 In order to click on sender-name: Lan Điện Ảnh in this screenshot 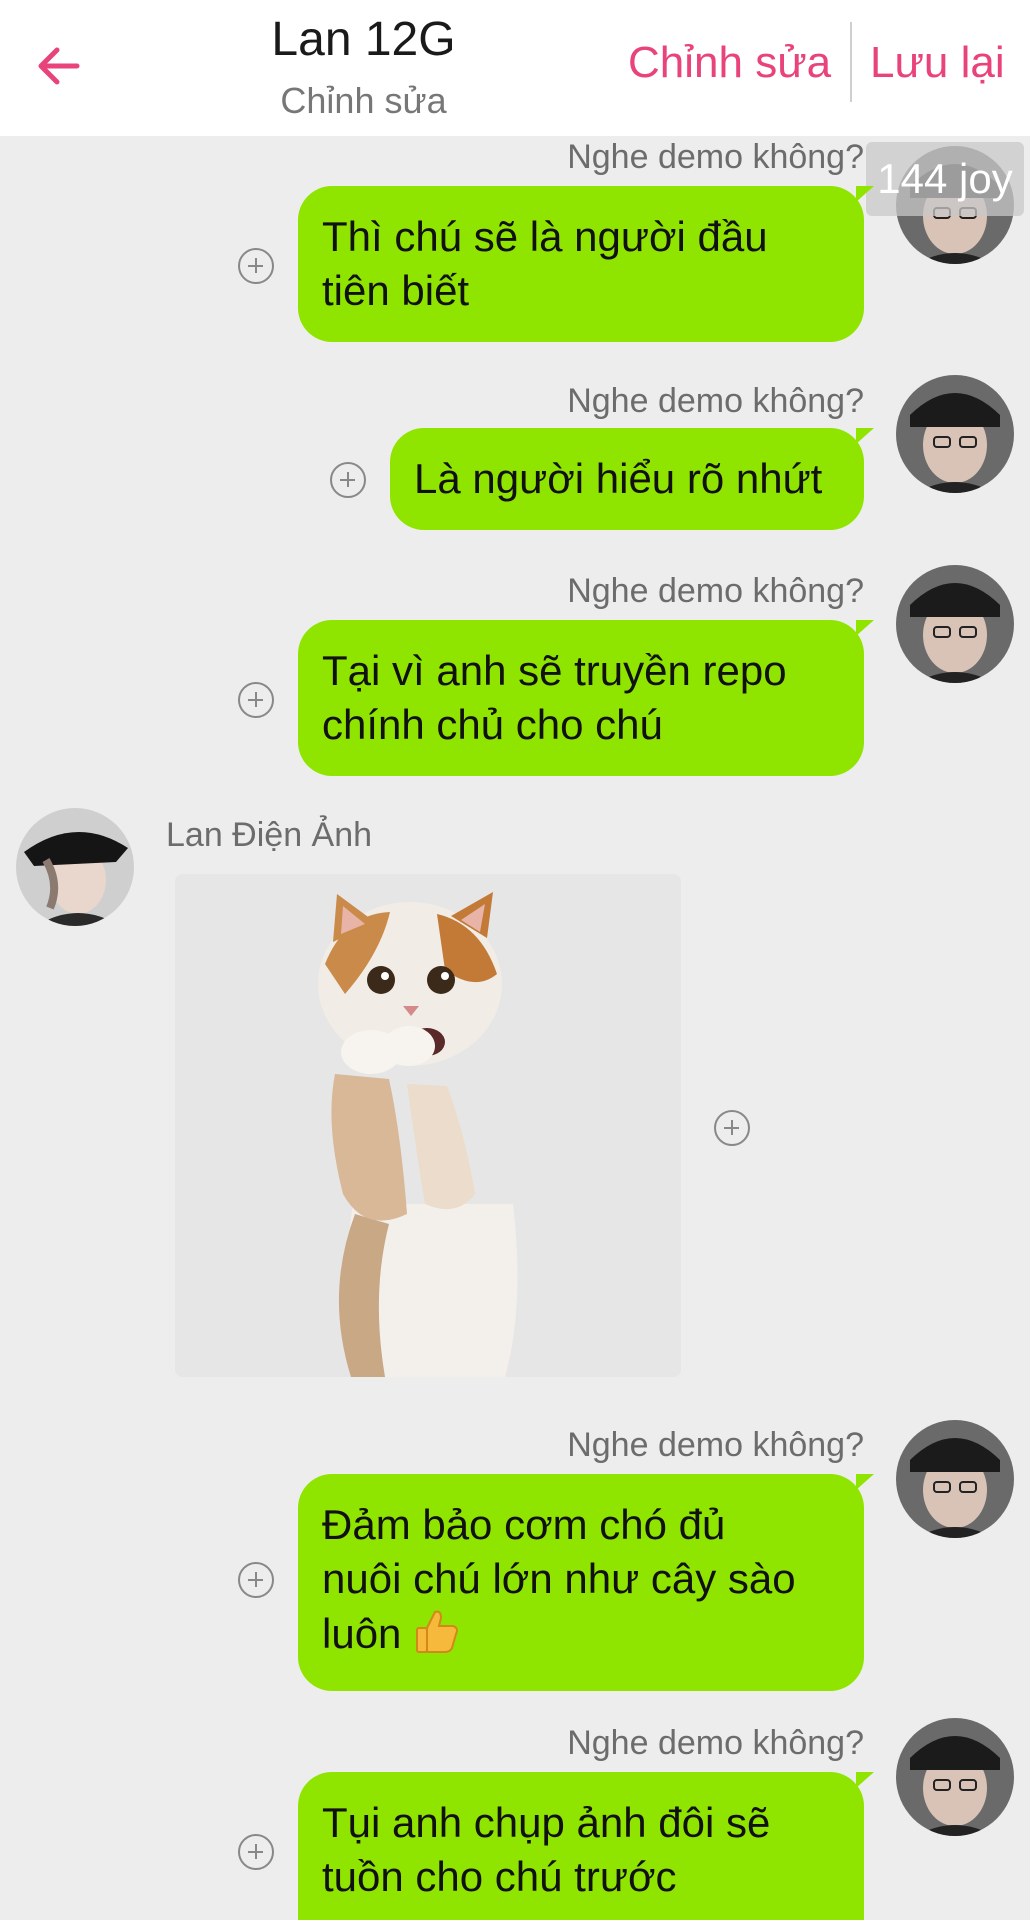, I will do `click(269, 835)`.